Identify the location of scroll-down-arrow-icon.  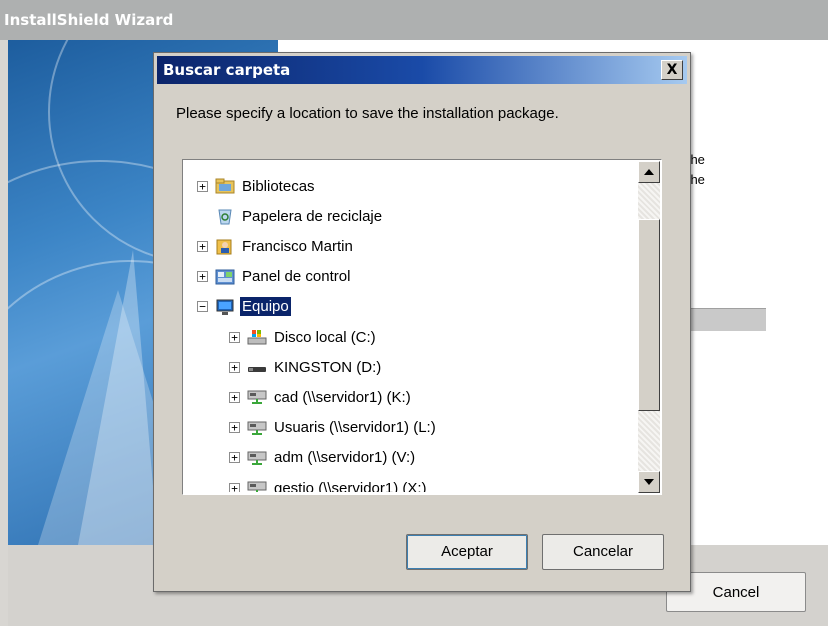
(649, 482).